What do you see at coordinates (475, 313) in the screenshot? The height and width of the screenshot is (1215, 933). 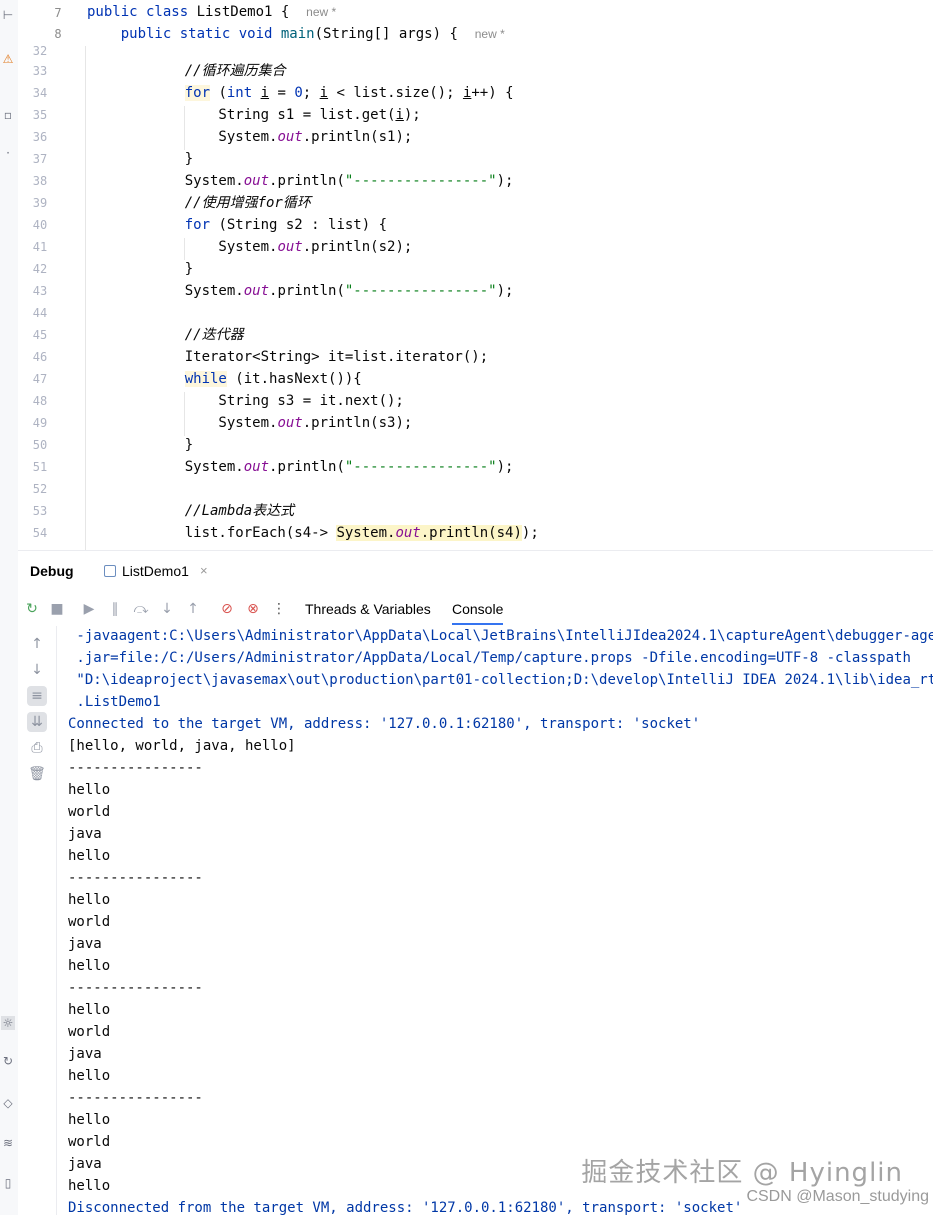 I see `code-line: 44` at bounding box center [475, 313].